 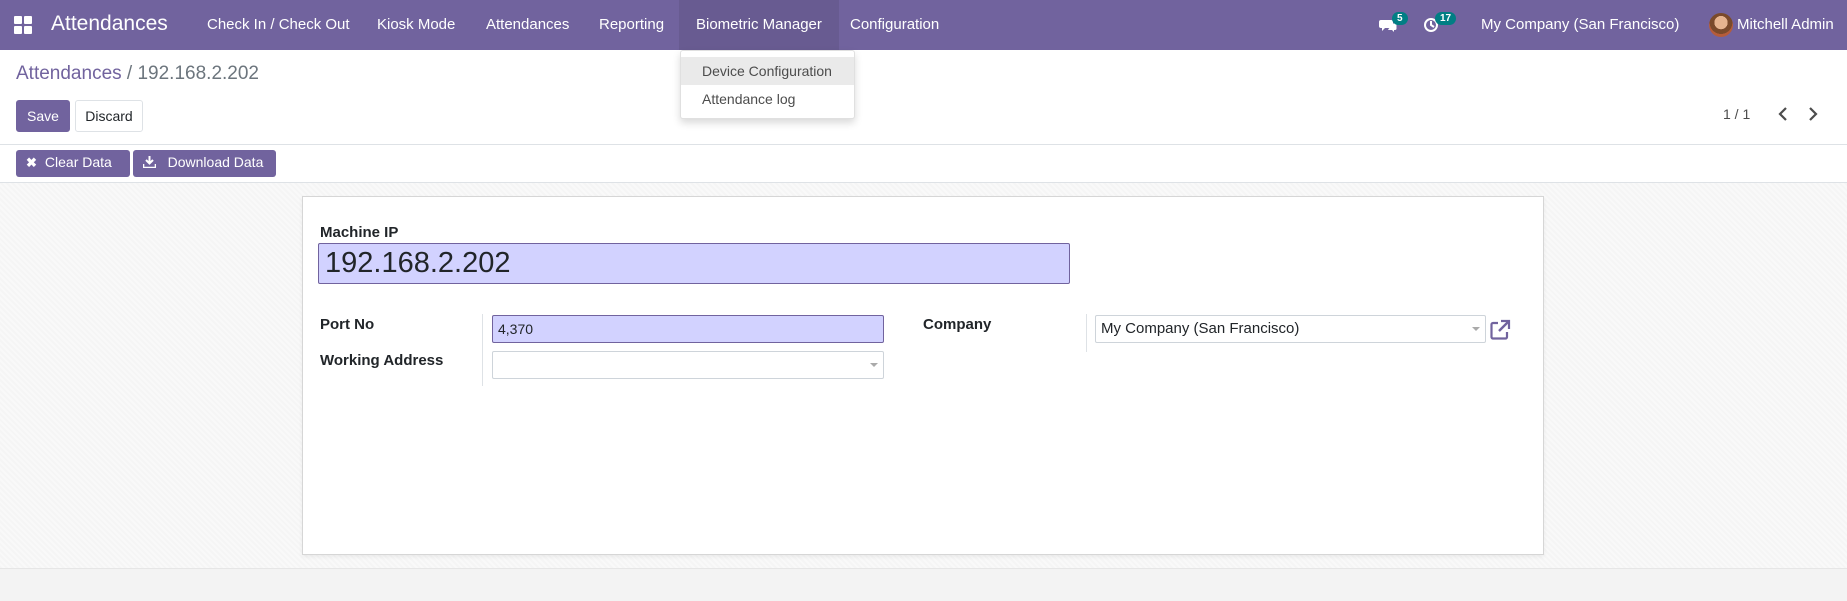 I want to click on download-icon, so click(x=151, y=162).